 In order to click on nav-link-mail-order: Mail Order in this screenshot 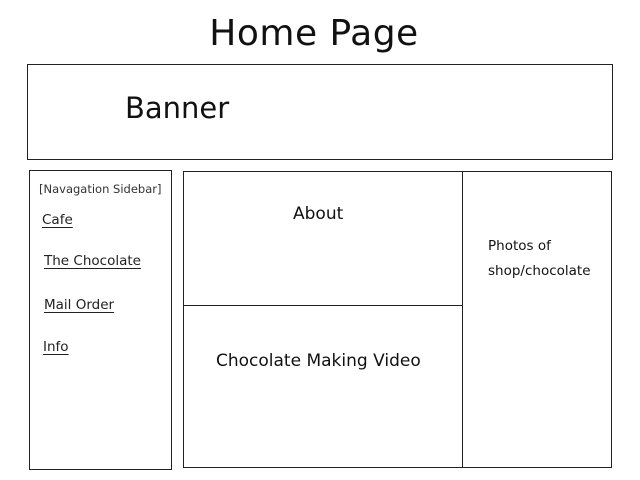, I will do `click(79, 305)`.